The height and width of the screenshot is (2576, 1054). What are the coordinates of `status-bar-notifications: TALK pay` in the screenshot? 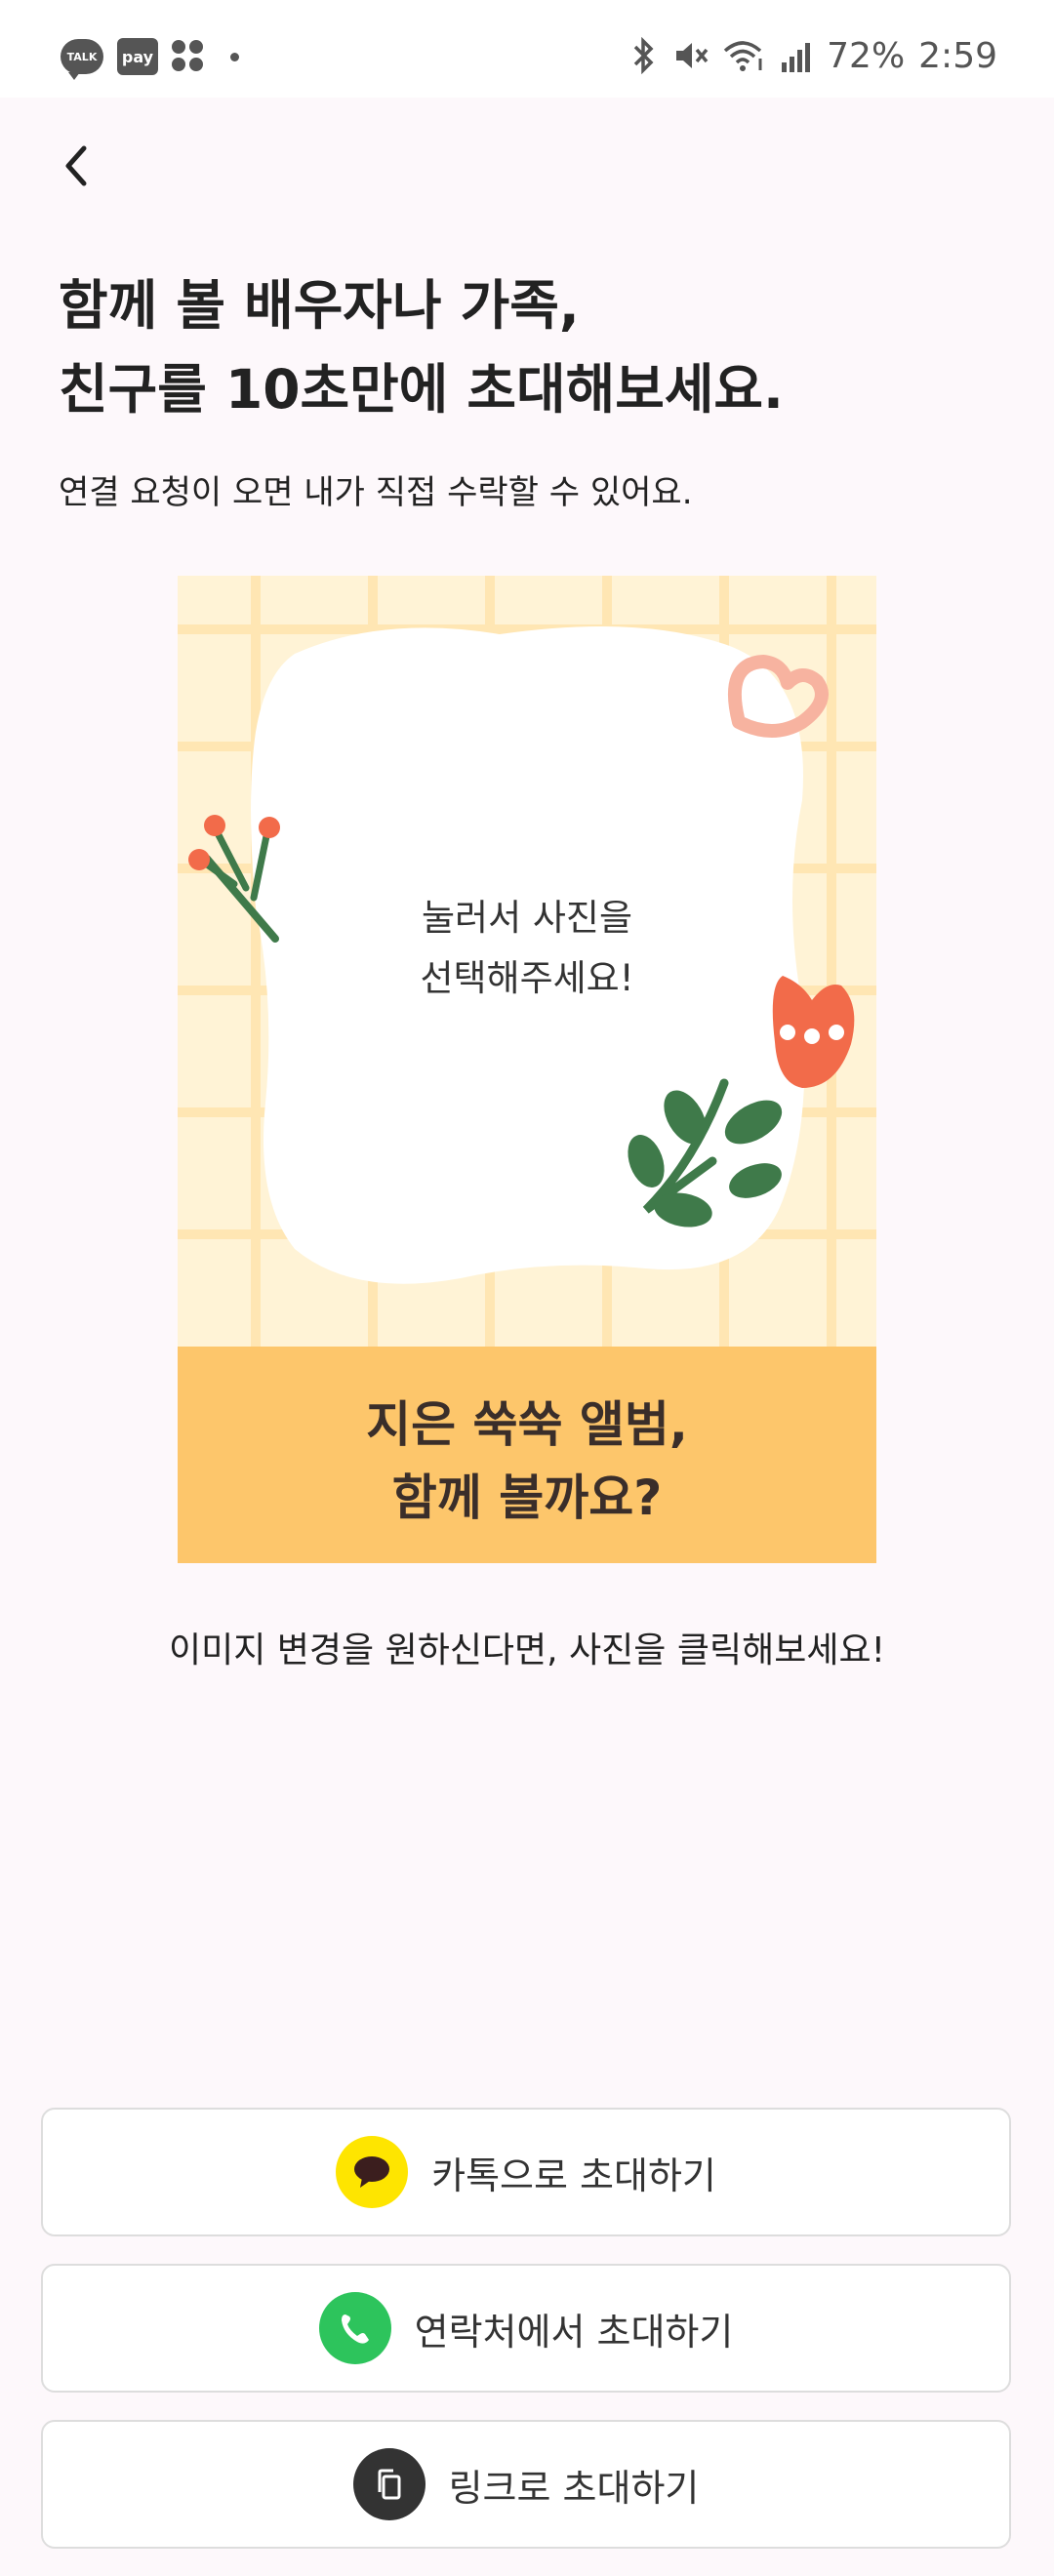 It's located at (150, 57).